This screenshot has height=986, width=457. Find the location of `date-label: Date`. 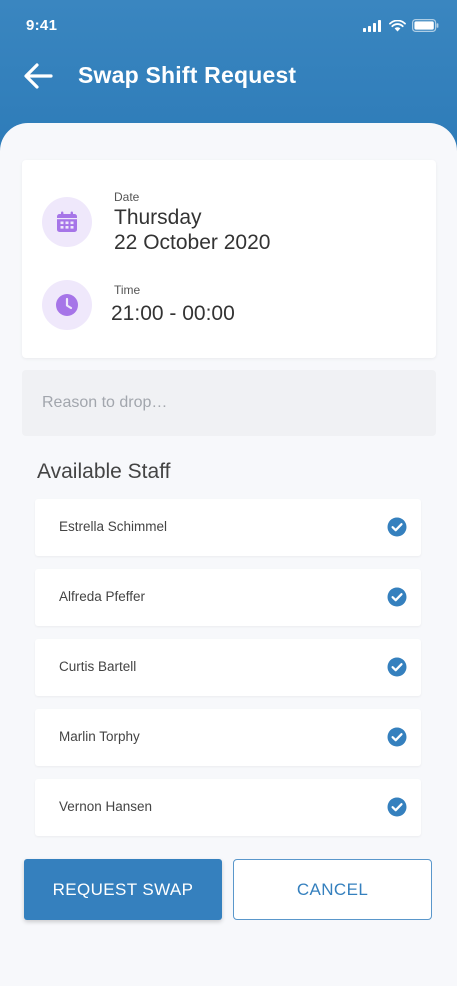

date-label: Date is located at coordinates (127, 197).